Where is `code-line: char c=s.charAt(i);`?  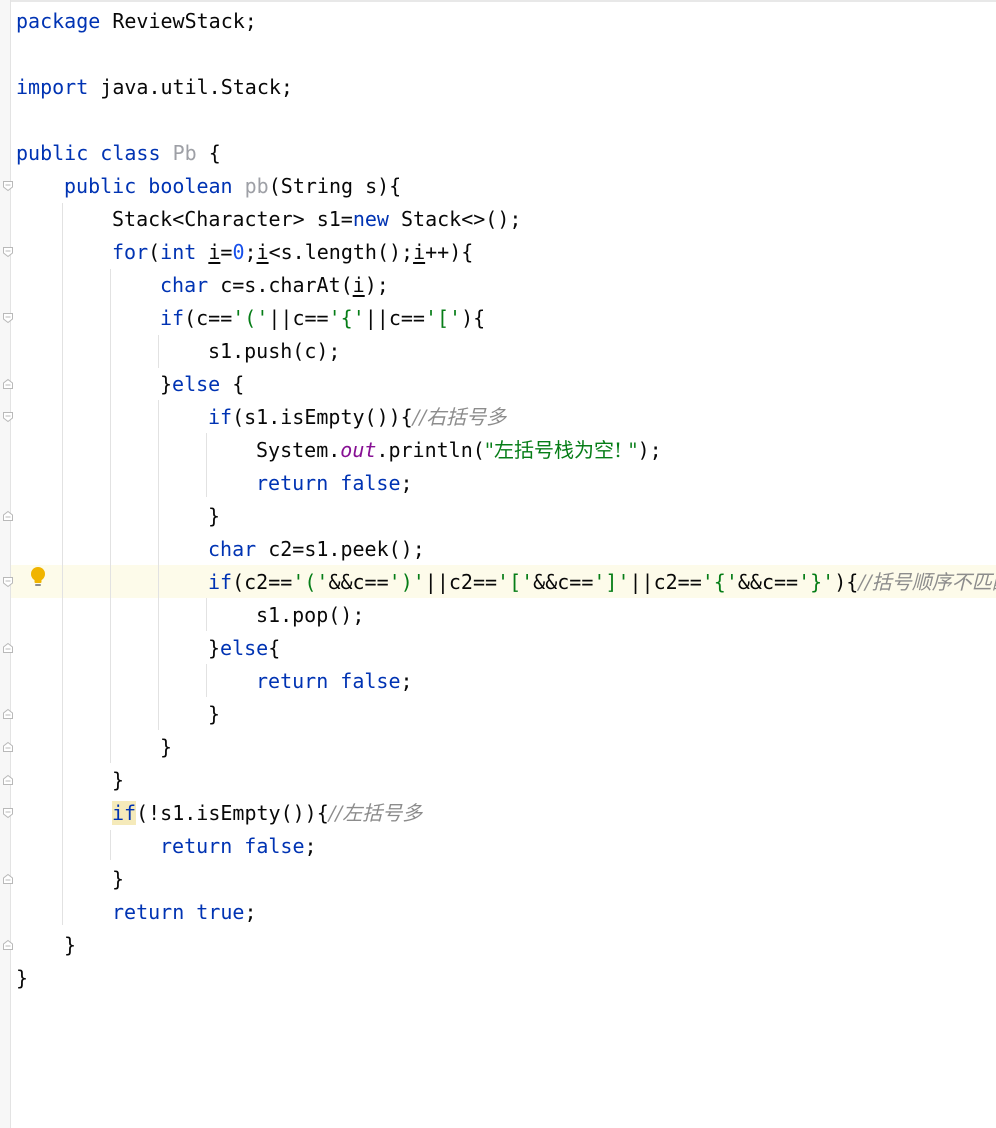
code-line: char c=s.charAt(i); is located at coordinates (274, 285).